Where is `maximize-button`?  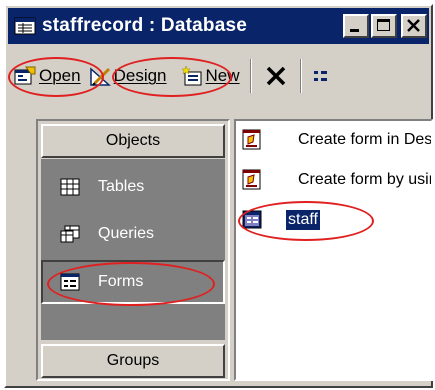
maximize-button is located at coordinates (384, 26).